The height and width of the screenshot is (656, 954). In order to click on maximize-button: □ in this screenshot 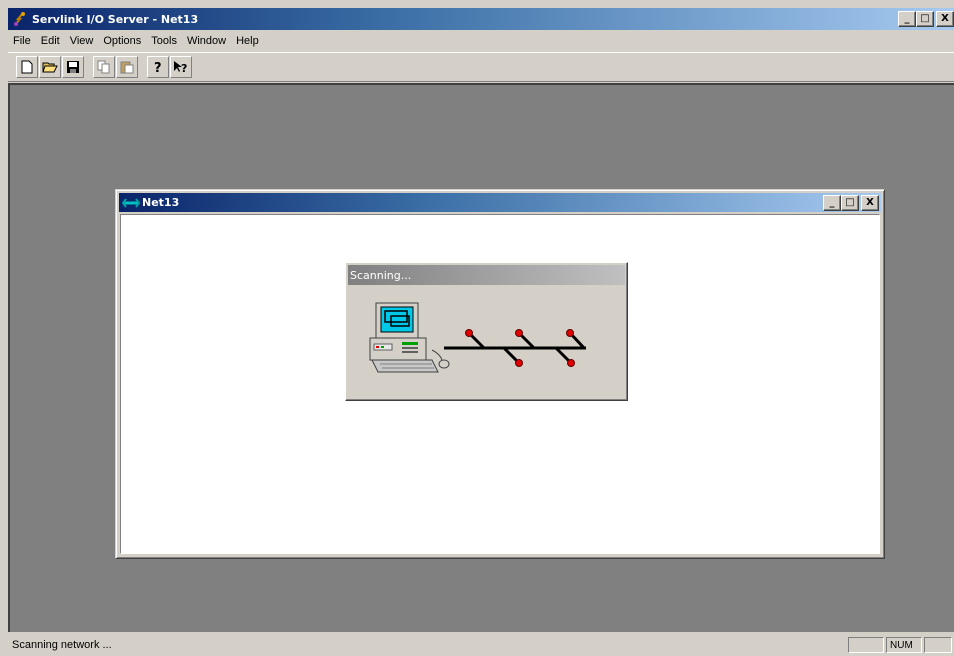, I will do `click(925, 19)`.